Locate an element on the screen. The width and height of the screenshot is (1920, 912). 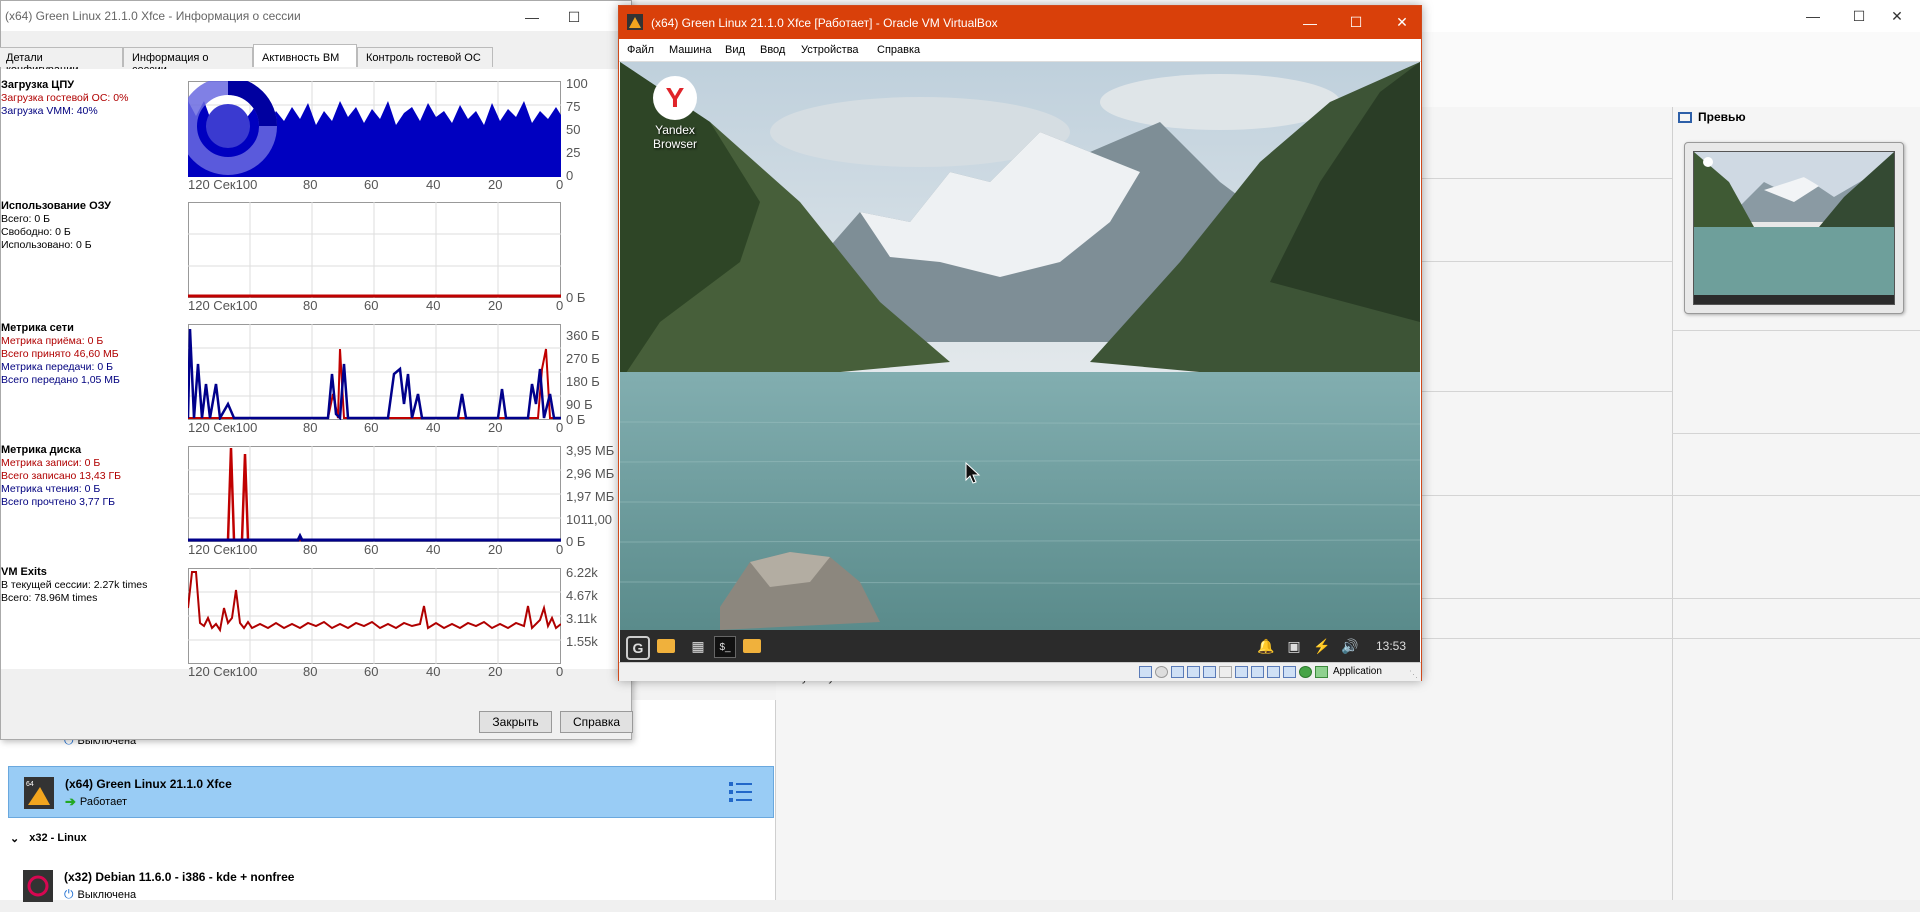
menu-devices: Устройства is located at coordinates (830, 50).